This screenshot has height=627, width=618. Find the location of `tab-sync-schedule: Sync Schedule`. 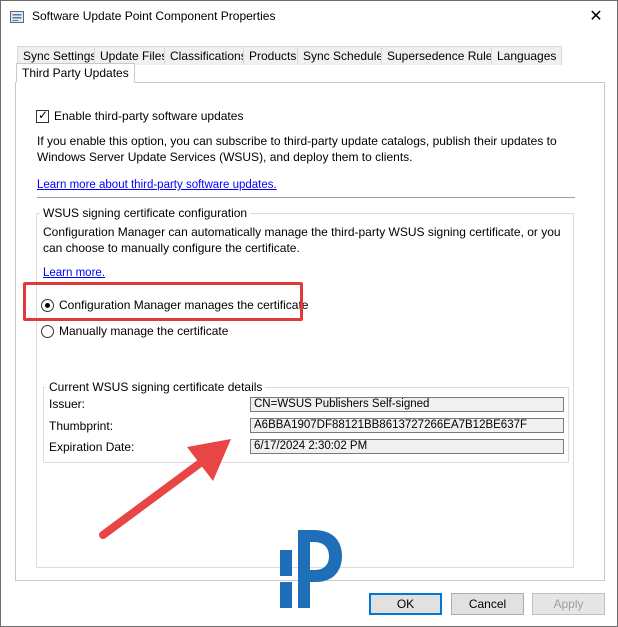

tab-sync-schedule: Sync Schedule is located at coordinates (343, 55).